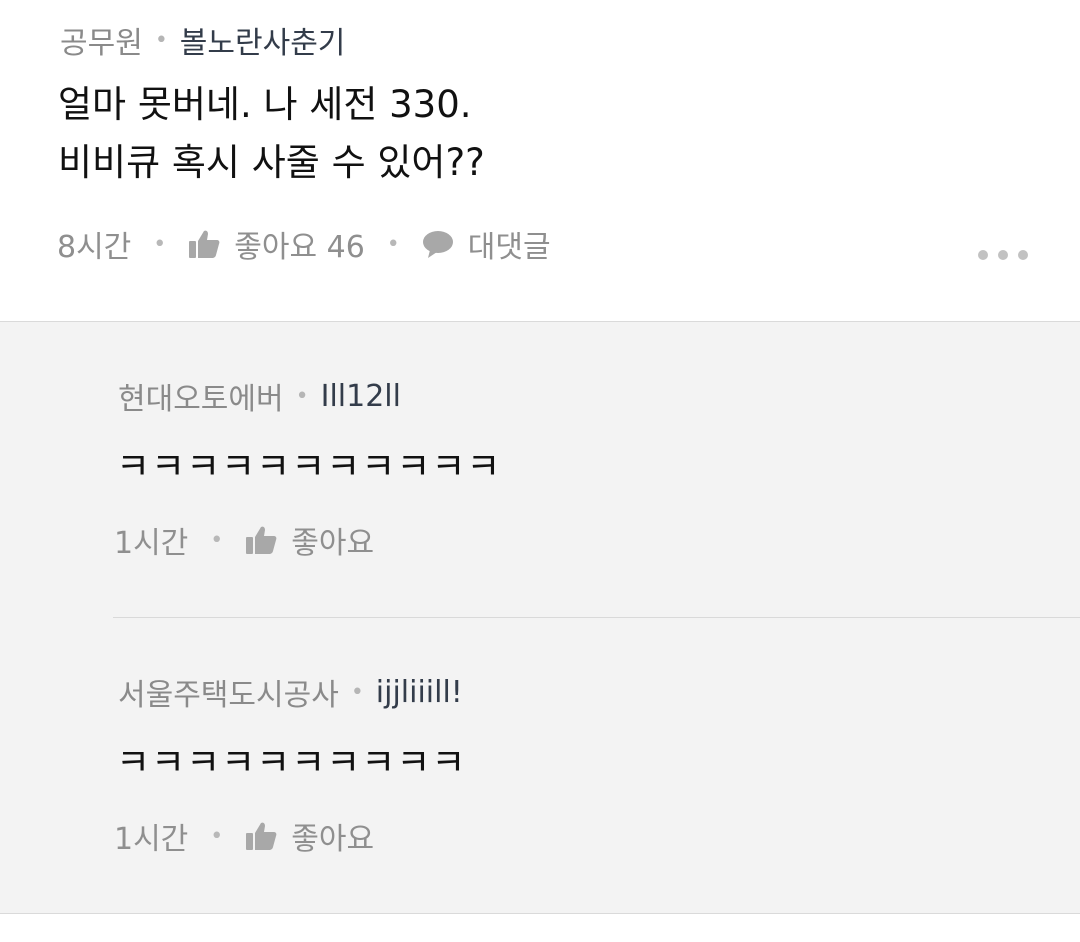 The width and height of the screenshot is (1080, 942). I want to click on reply-button: 대댓글, so click(486, 244).